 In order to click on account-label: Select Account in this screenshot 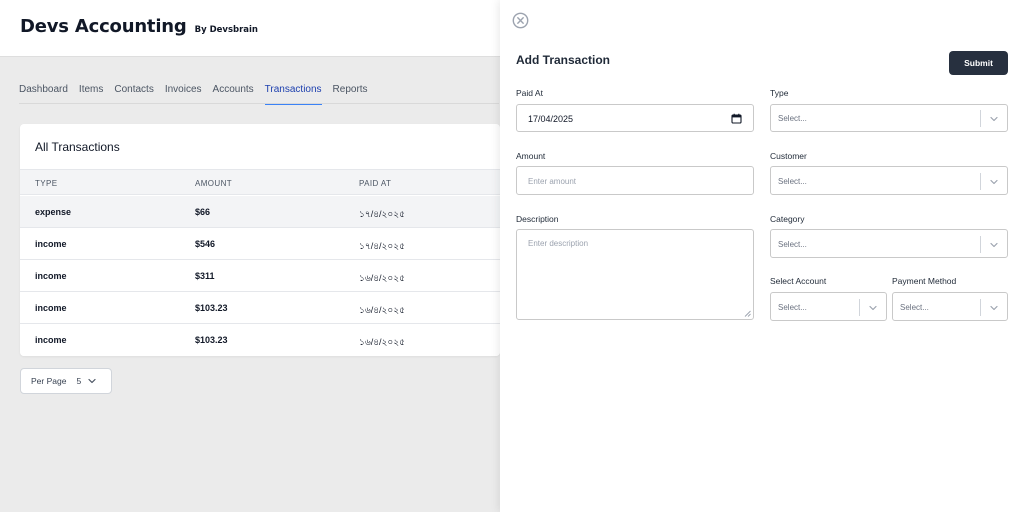, I will do `click(798, 281)`.